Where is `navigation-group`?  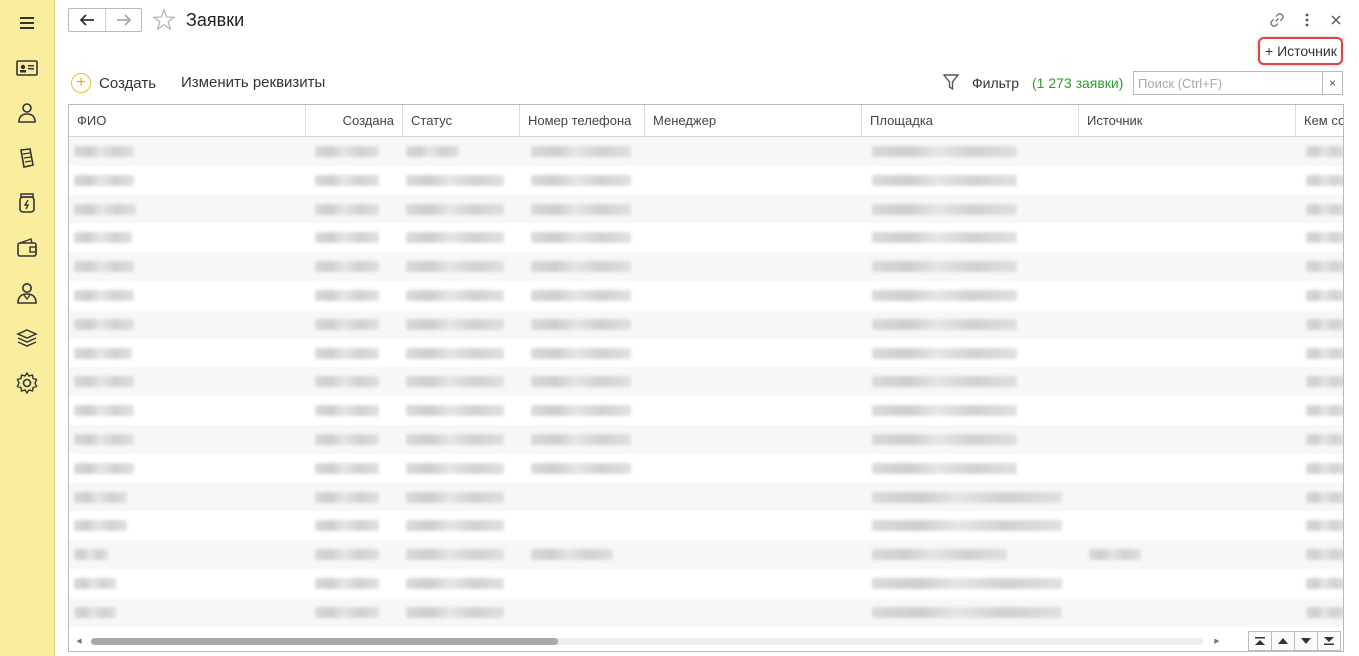 navigation-group is located at coordinates (105, 20).